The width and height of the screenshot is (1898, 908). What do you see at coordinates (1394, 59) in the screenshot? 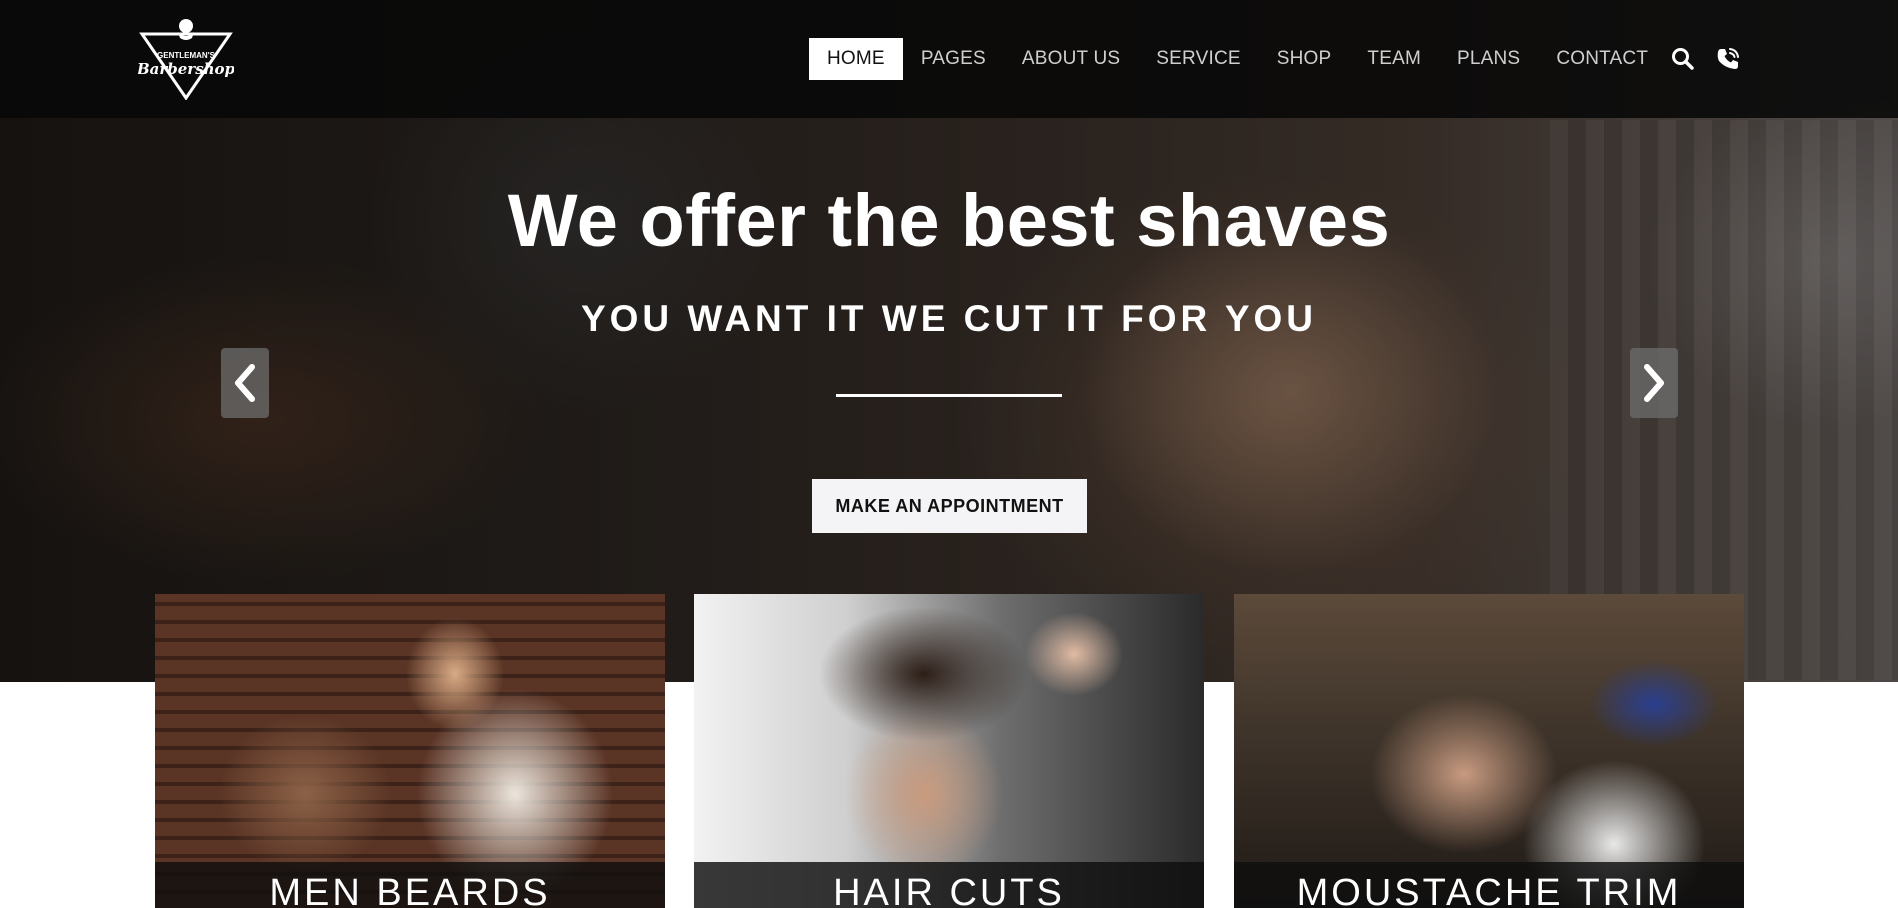
I see `nav-item-team: TEAM` at bounding box center [1394, 59].